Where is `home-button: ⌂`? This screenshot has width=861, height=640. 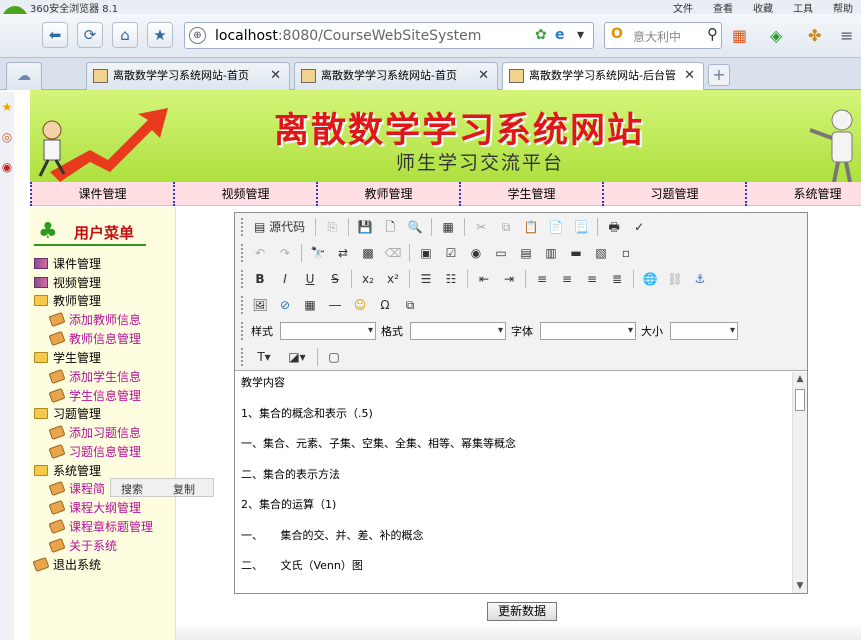 home-button: ⌂ is located at coordinates (125, 35).